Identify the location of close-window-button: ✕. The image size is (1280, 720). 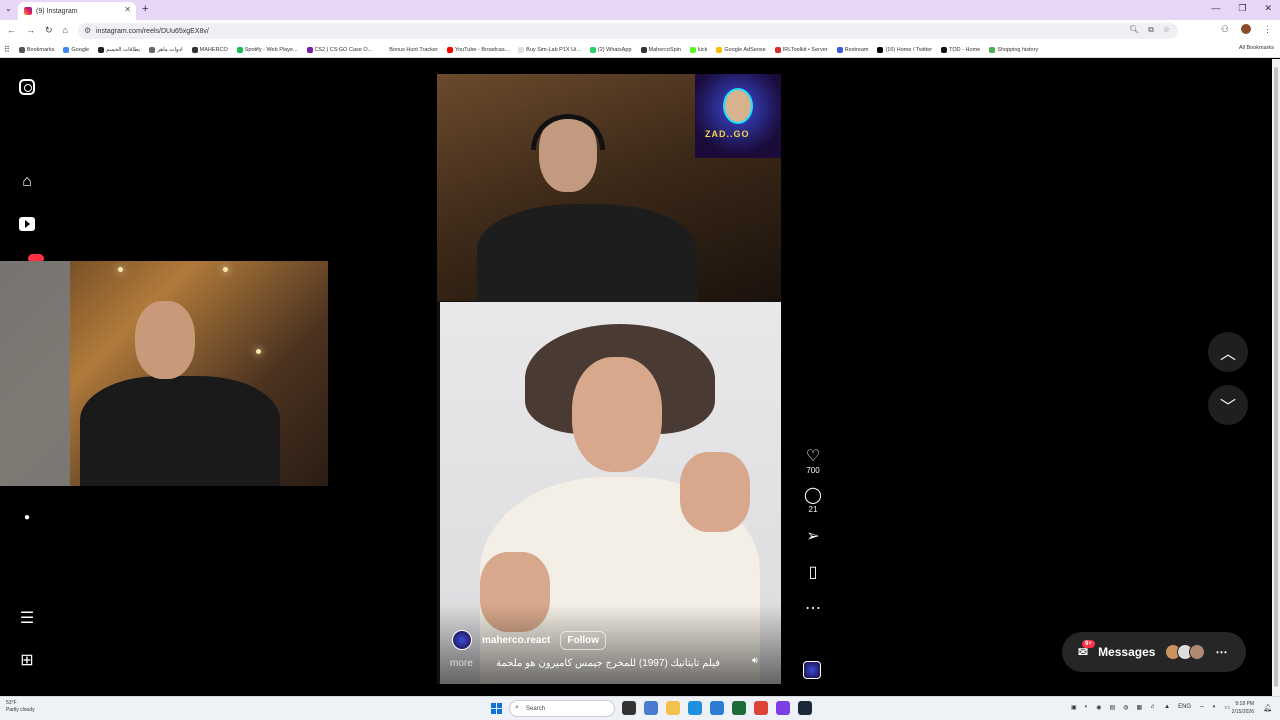
(1268, 8).